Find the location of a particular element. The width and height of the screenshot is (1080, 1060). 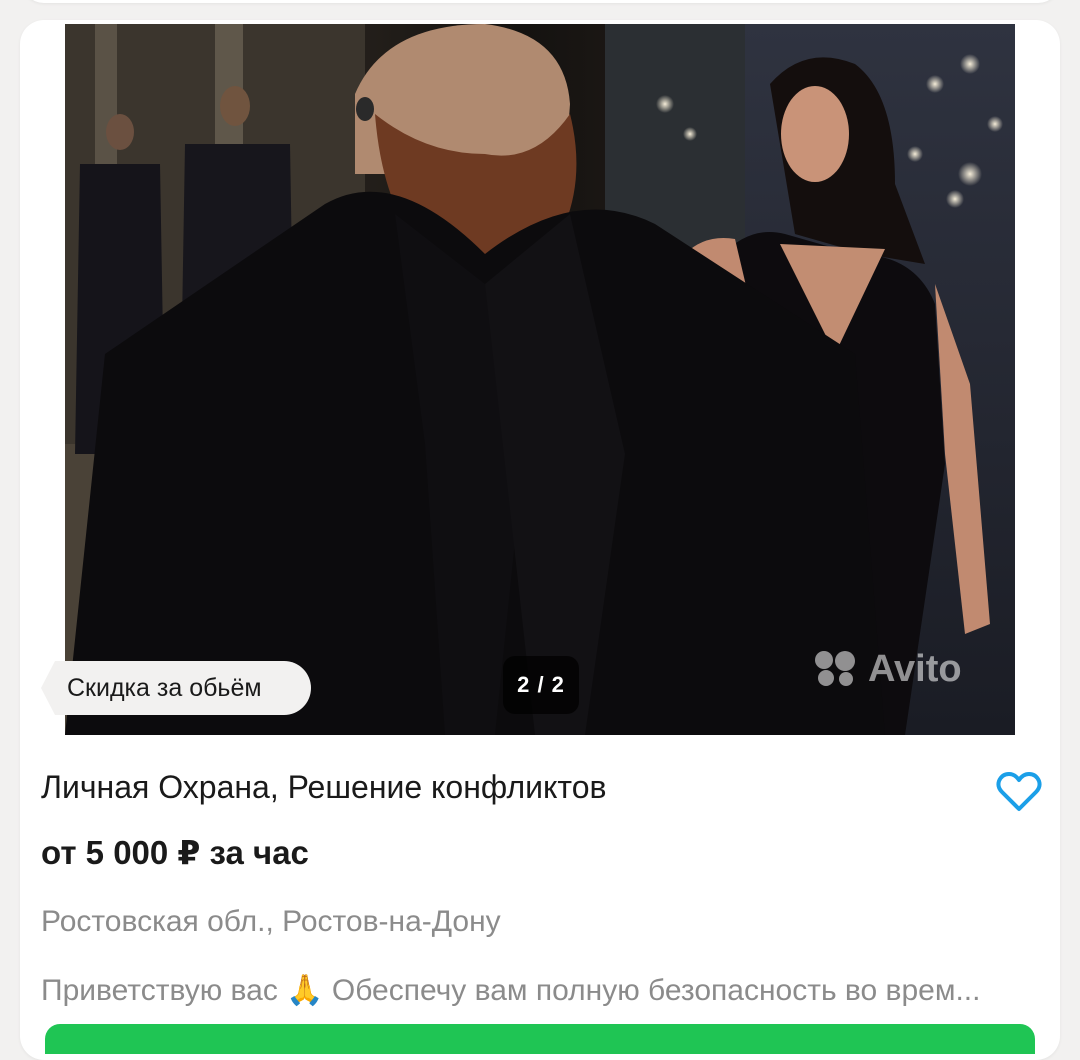

listing-location: Ростовская обл., Ростов-на-Дону is located at coordinates (271, 921).